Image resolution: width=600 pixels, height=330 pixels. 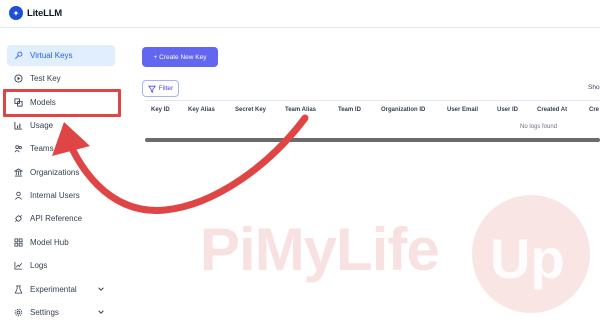 I want to click on column-header: Key Alias, so click(x=201, y=110).